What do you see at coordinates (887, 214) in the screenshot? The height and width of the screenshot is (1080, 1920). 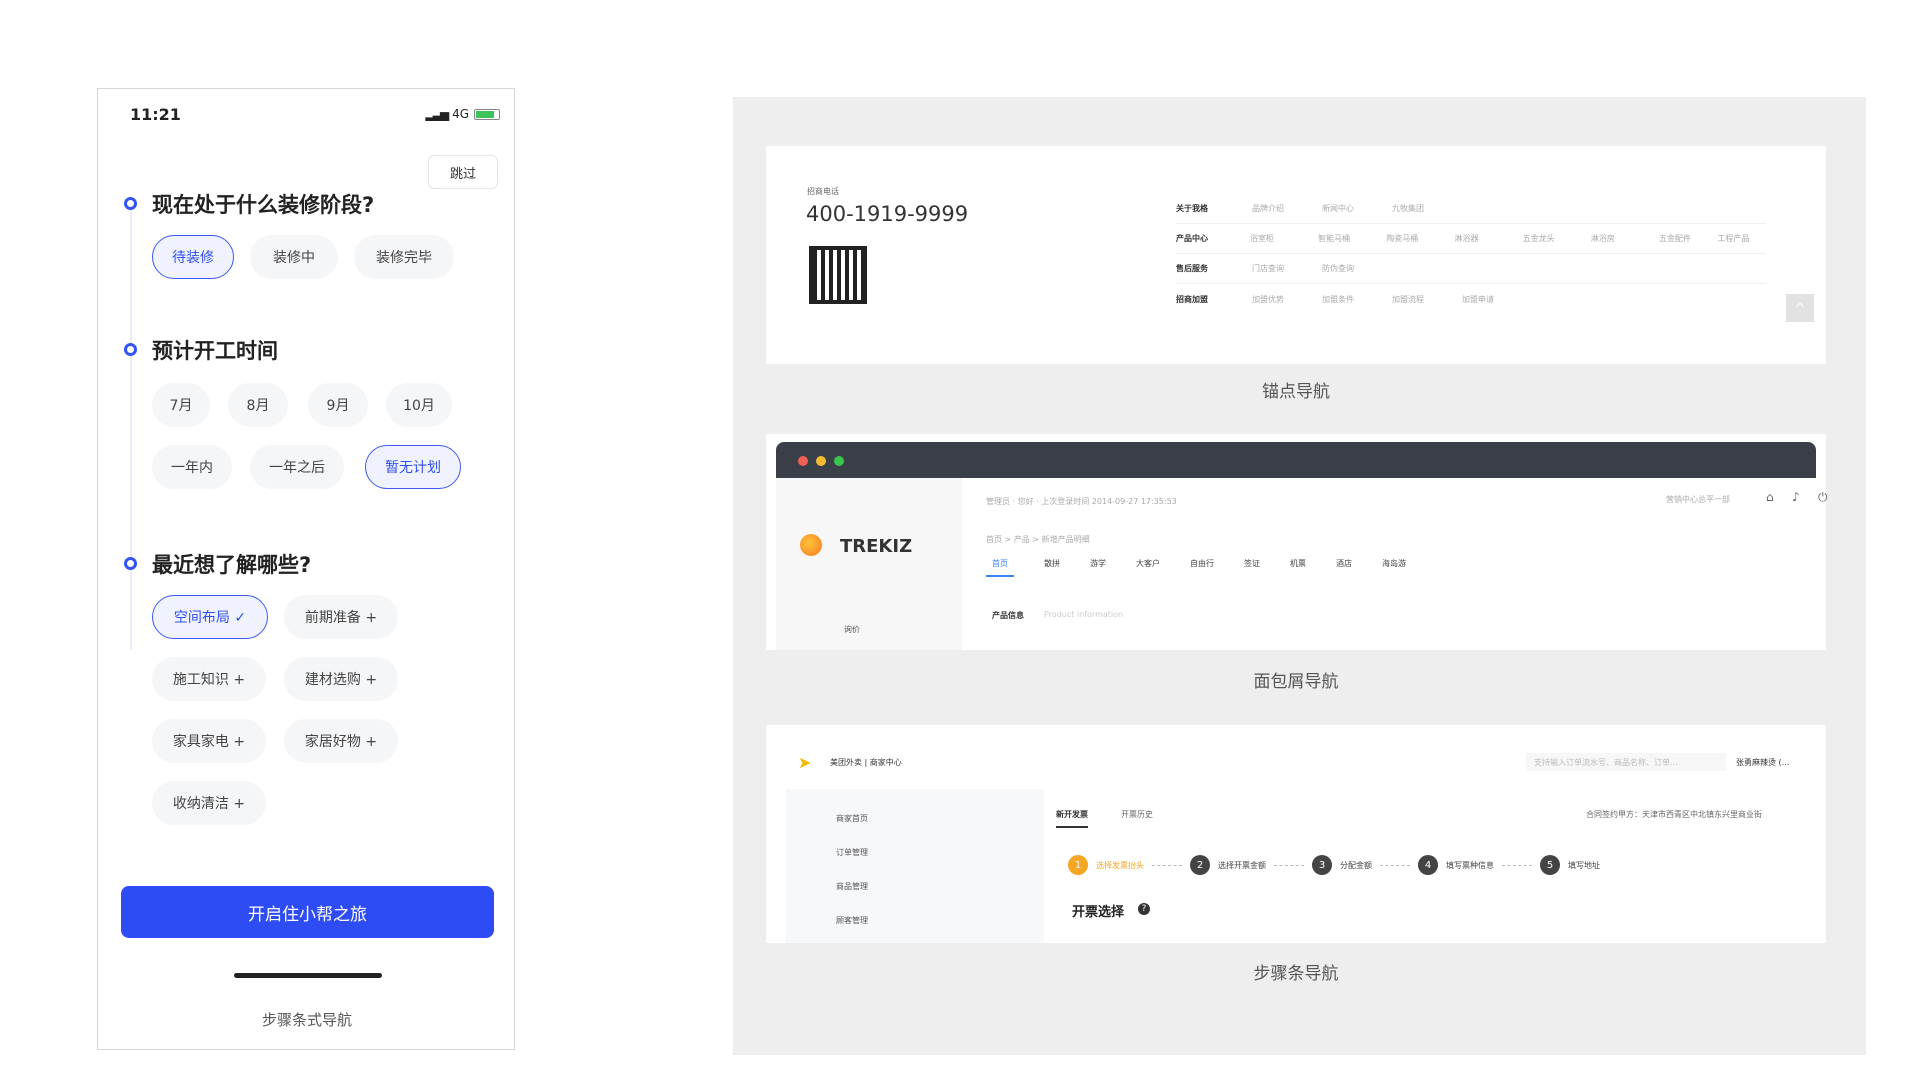 I see `hotline-number: 400-1919-9999` at bounding box center [887, 214].